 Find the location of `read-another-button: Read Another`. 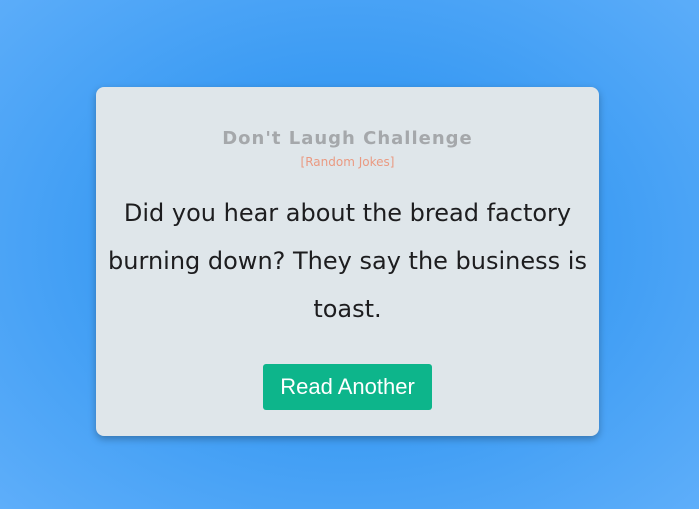

read-another-button: Read Another is located at coordinates (347, 387).